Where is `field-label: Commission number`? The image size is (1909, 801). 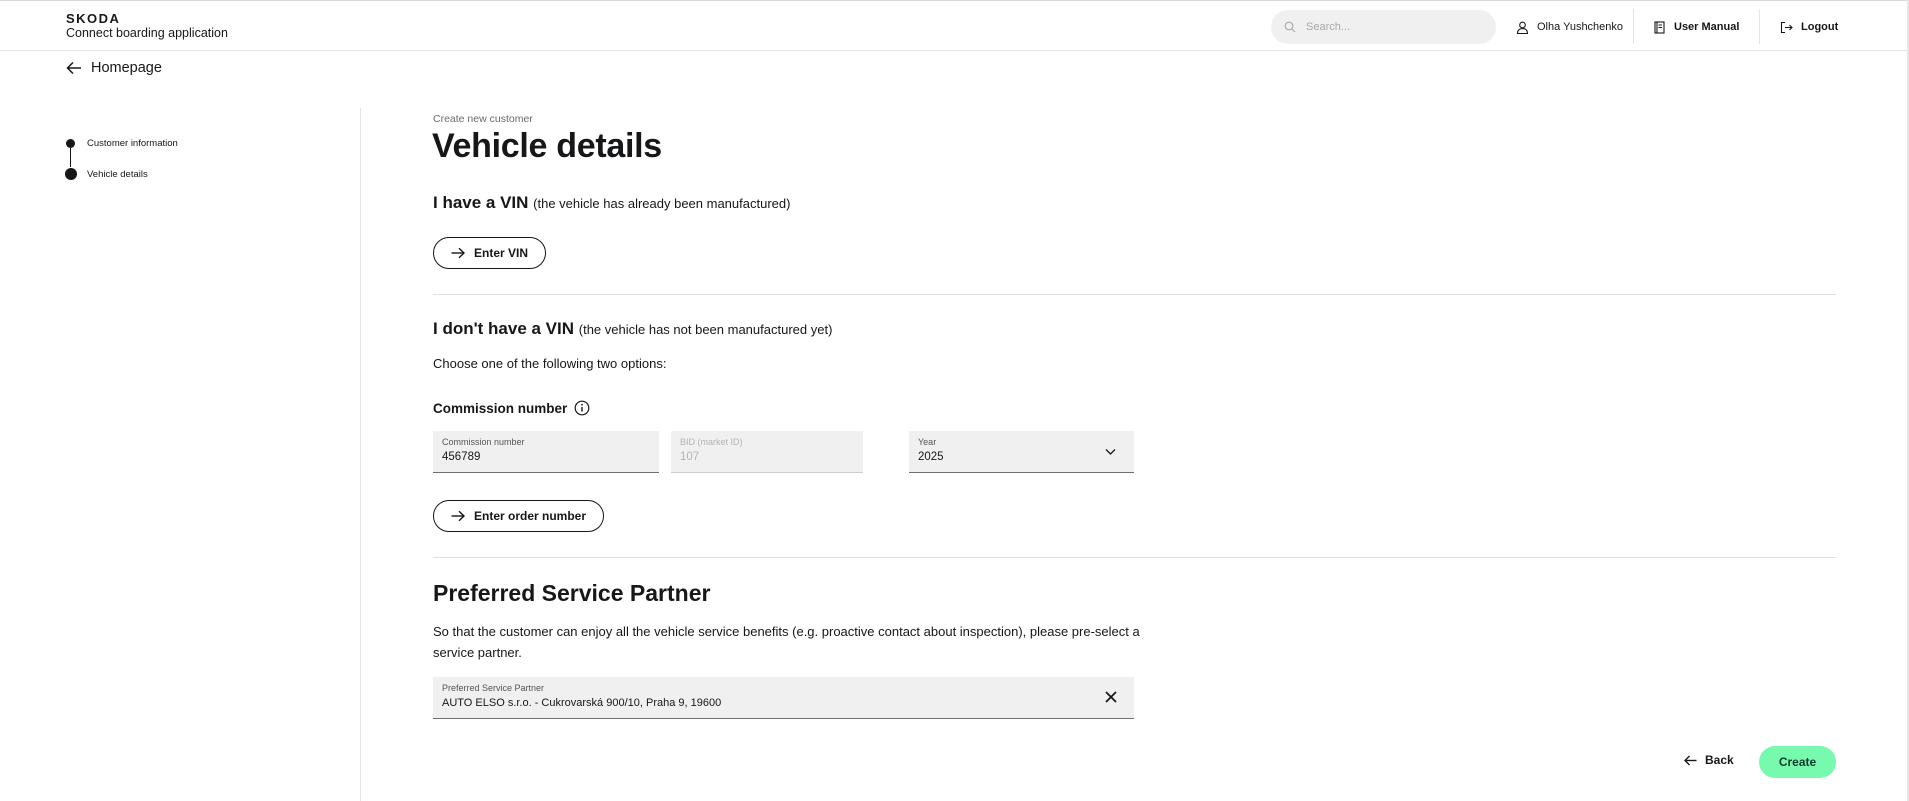
field-label: Commission number is located at coordinates (483, 442).